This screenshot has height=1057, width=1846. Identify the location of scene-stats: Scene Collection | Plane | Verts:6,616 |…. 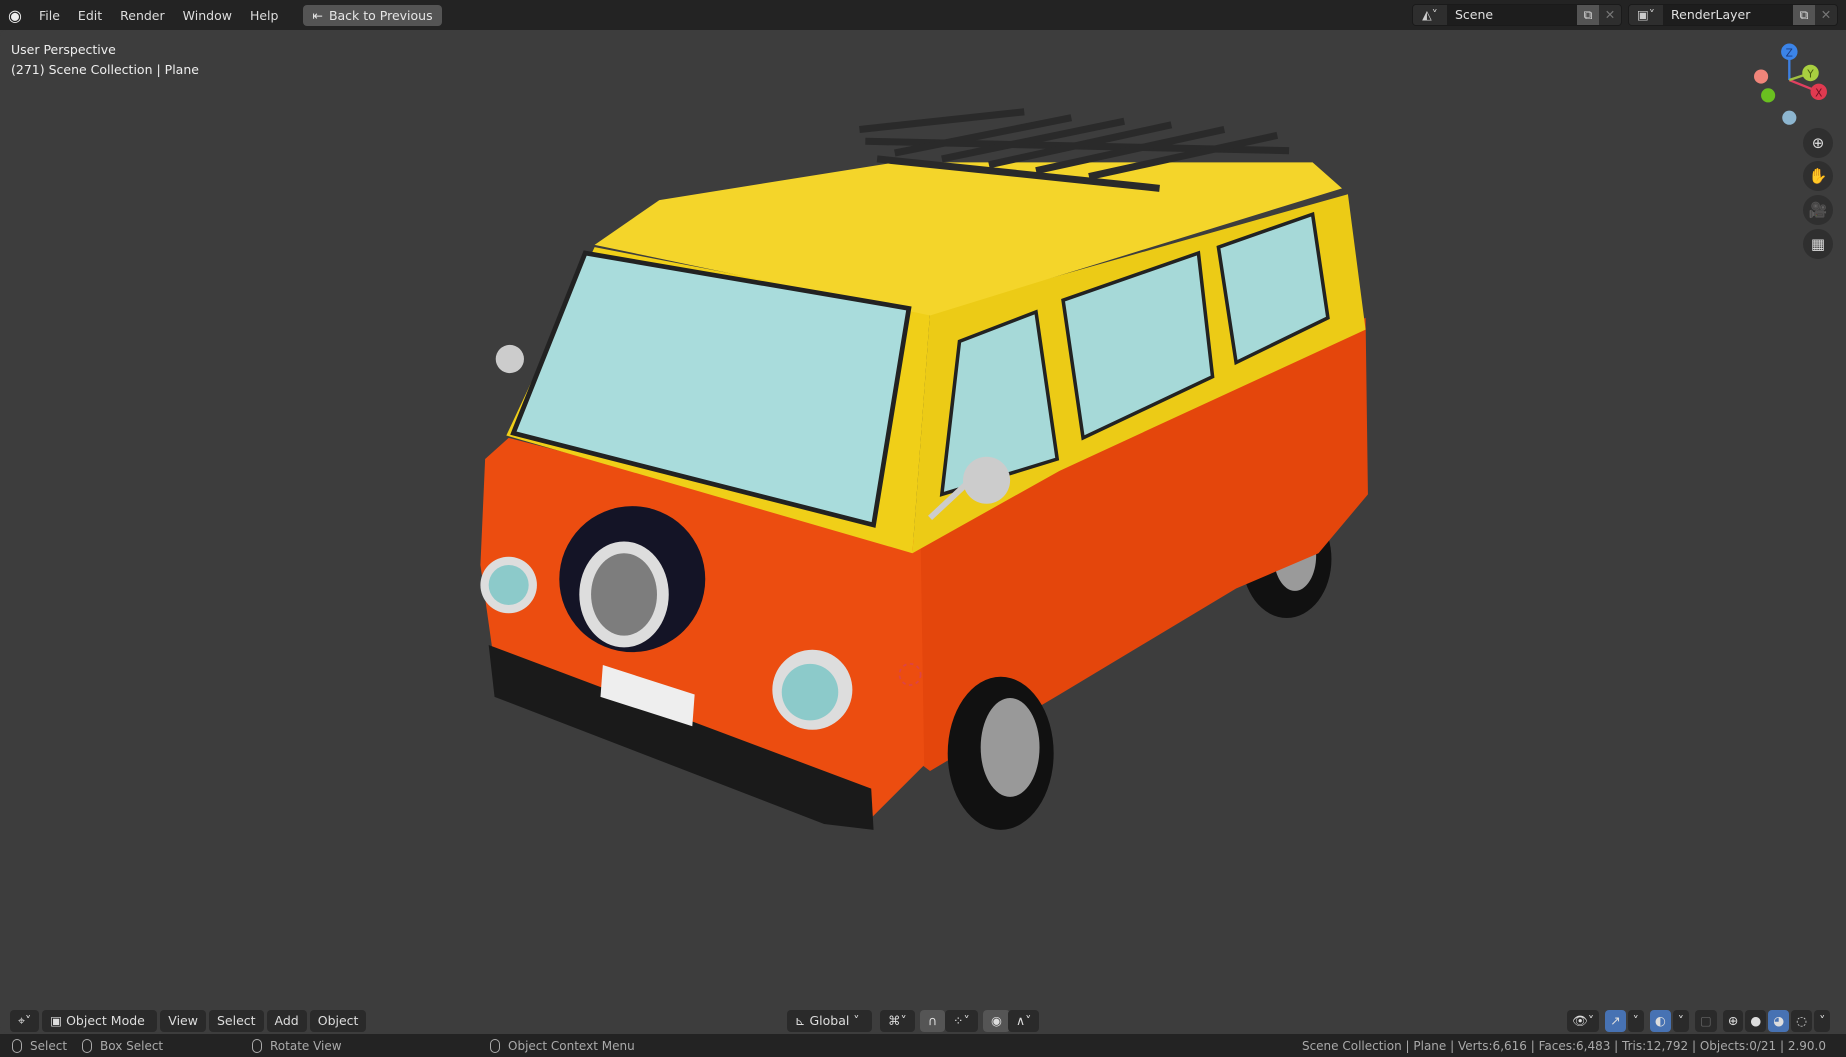
(1563, 1045).